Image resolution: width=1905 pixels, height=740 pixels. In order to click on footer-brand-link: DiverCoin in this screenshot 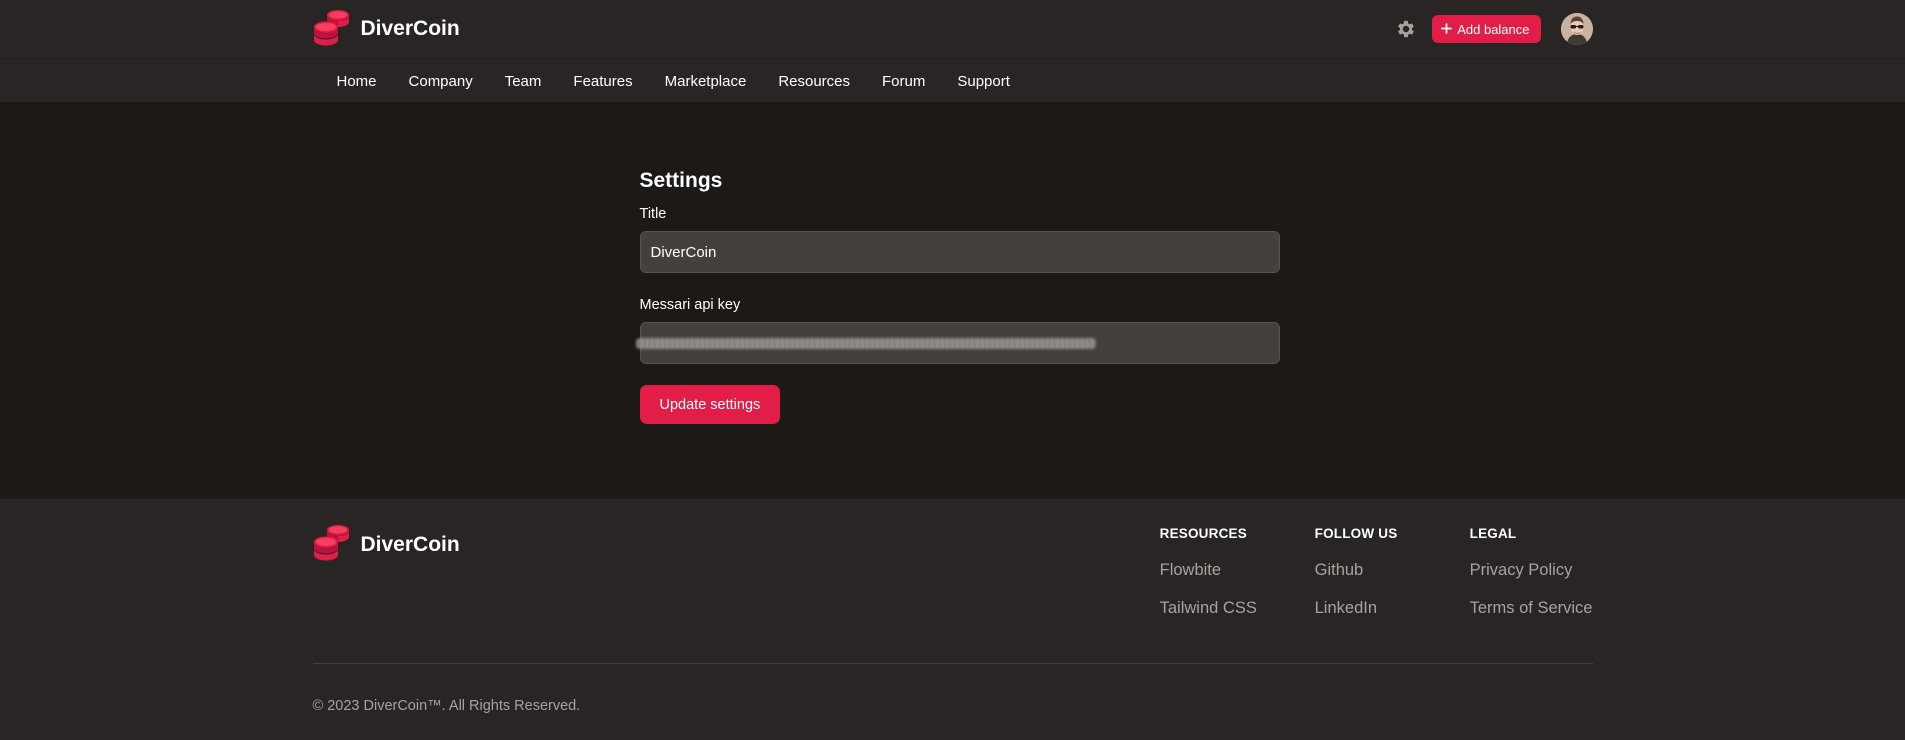, I will do `click(386, 544)`.